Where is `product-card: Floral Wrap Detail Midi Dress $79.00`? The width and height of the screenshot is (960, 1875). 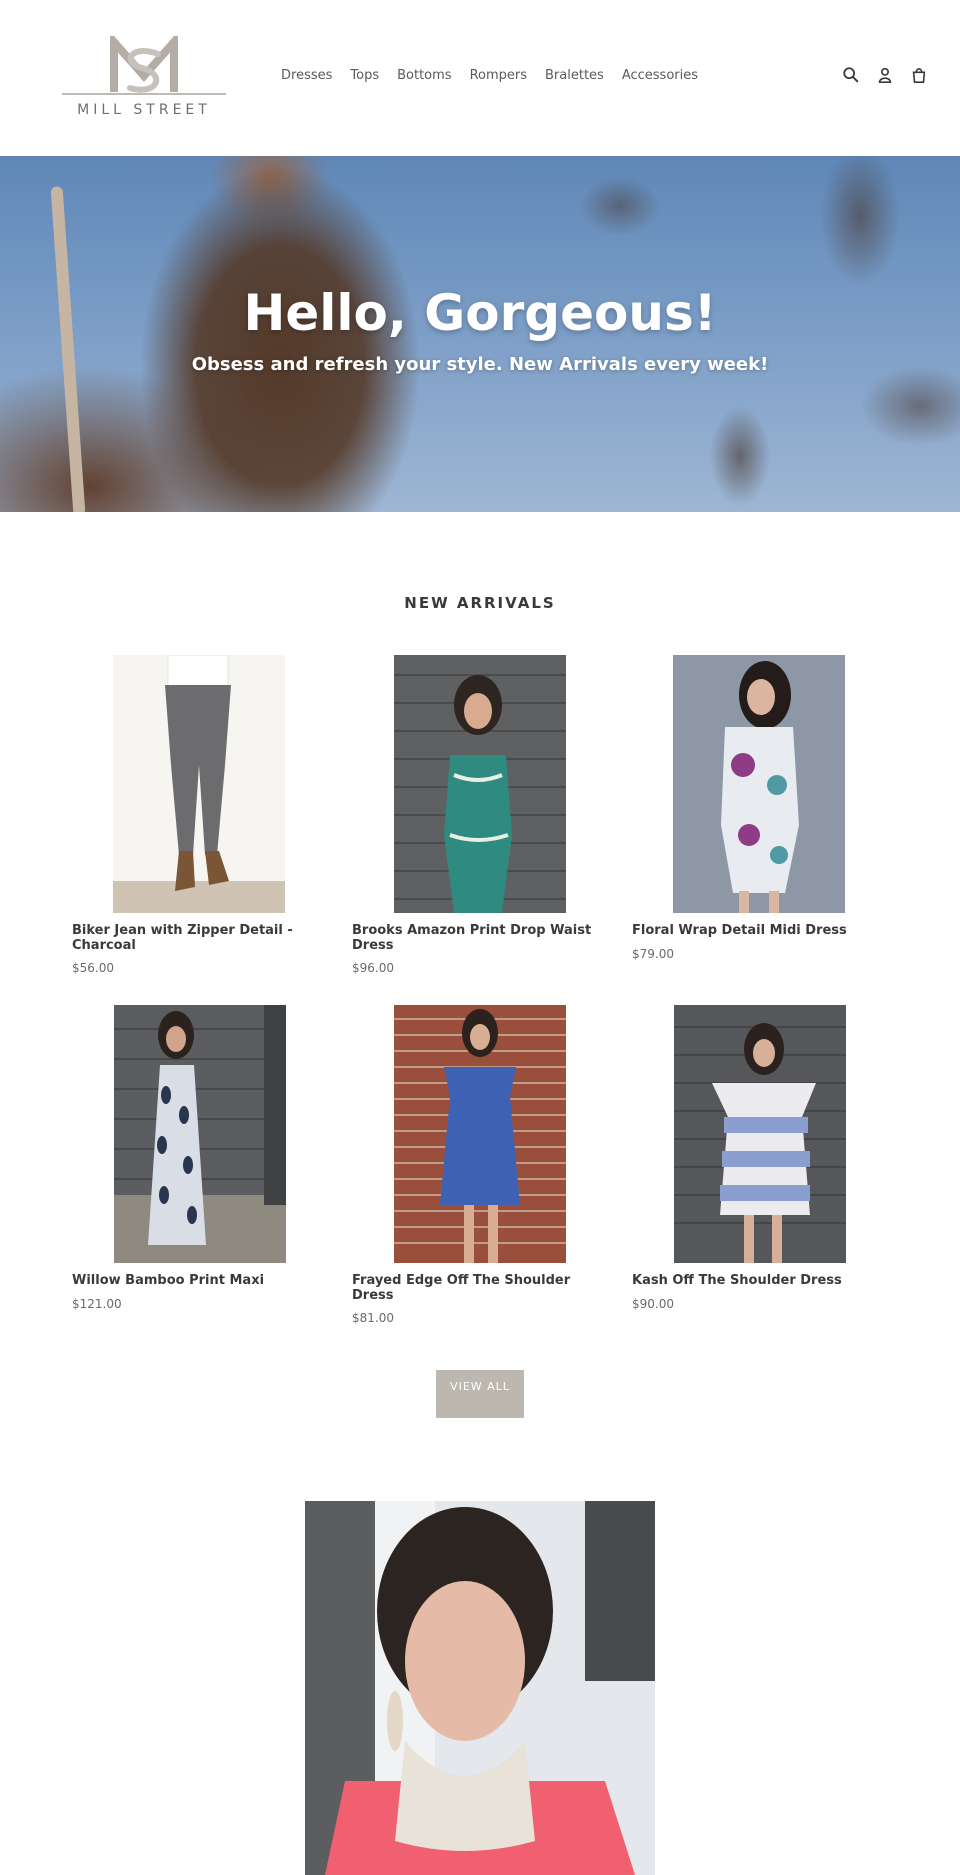
product-card: Floral Wrap Detail Midi Dress $79.00 is located at coordinates (757, 817).